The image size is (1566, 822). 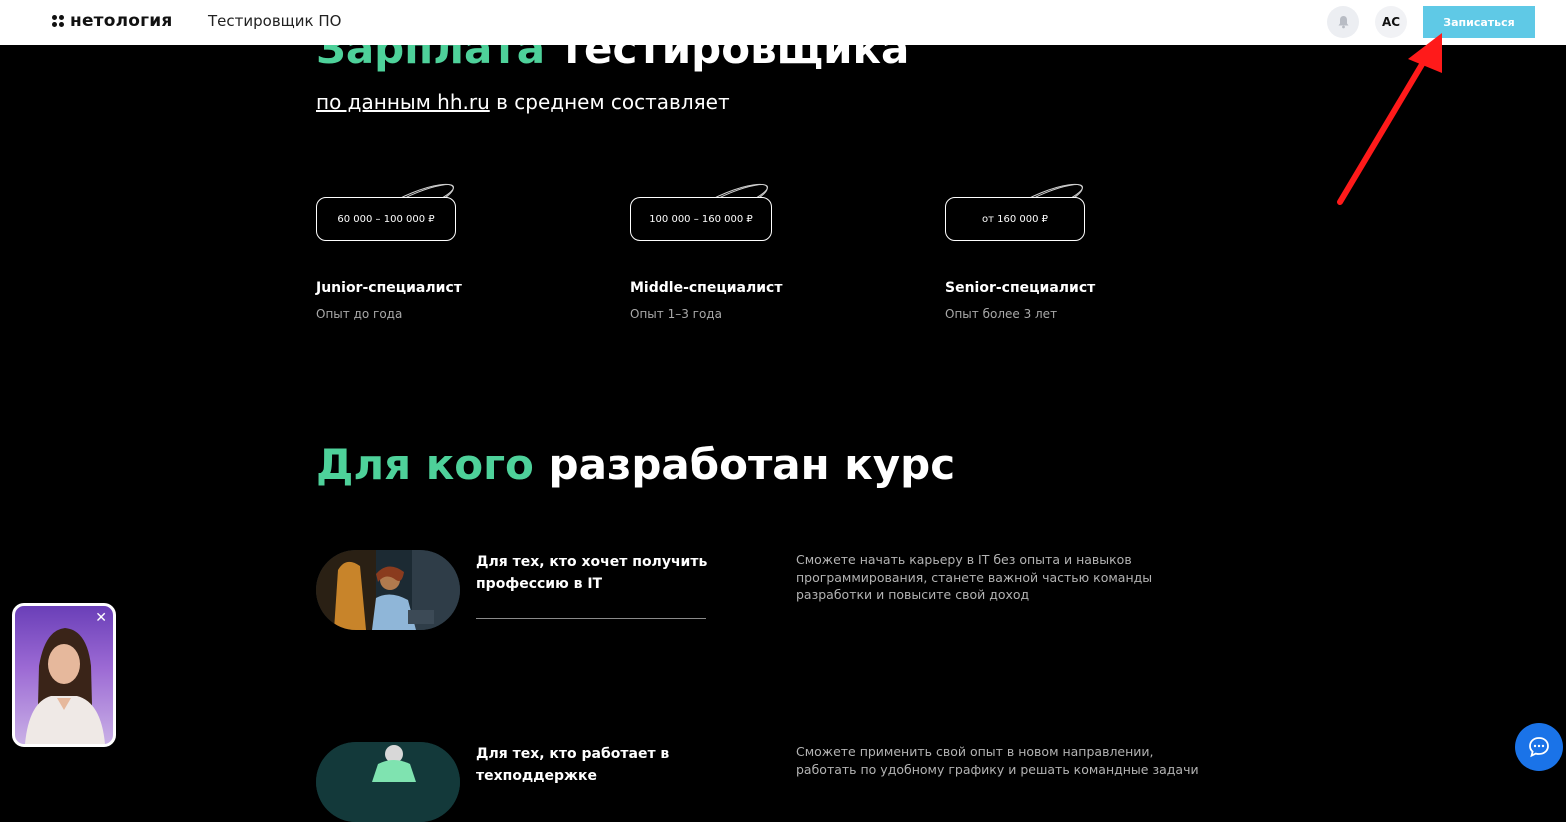 What do you see at coordinates (359, 314) in the screenshot?
I see `level-experience: Опыт до года` at bounding box center [359, 314].